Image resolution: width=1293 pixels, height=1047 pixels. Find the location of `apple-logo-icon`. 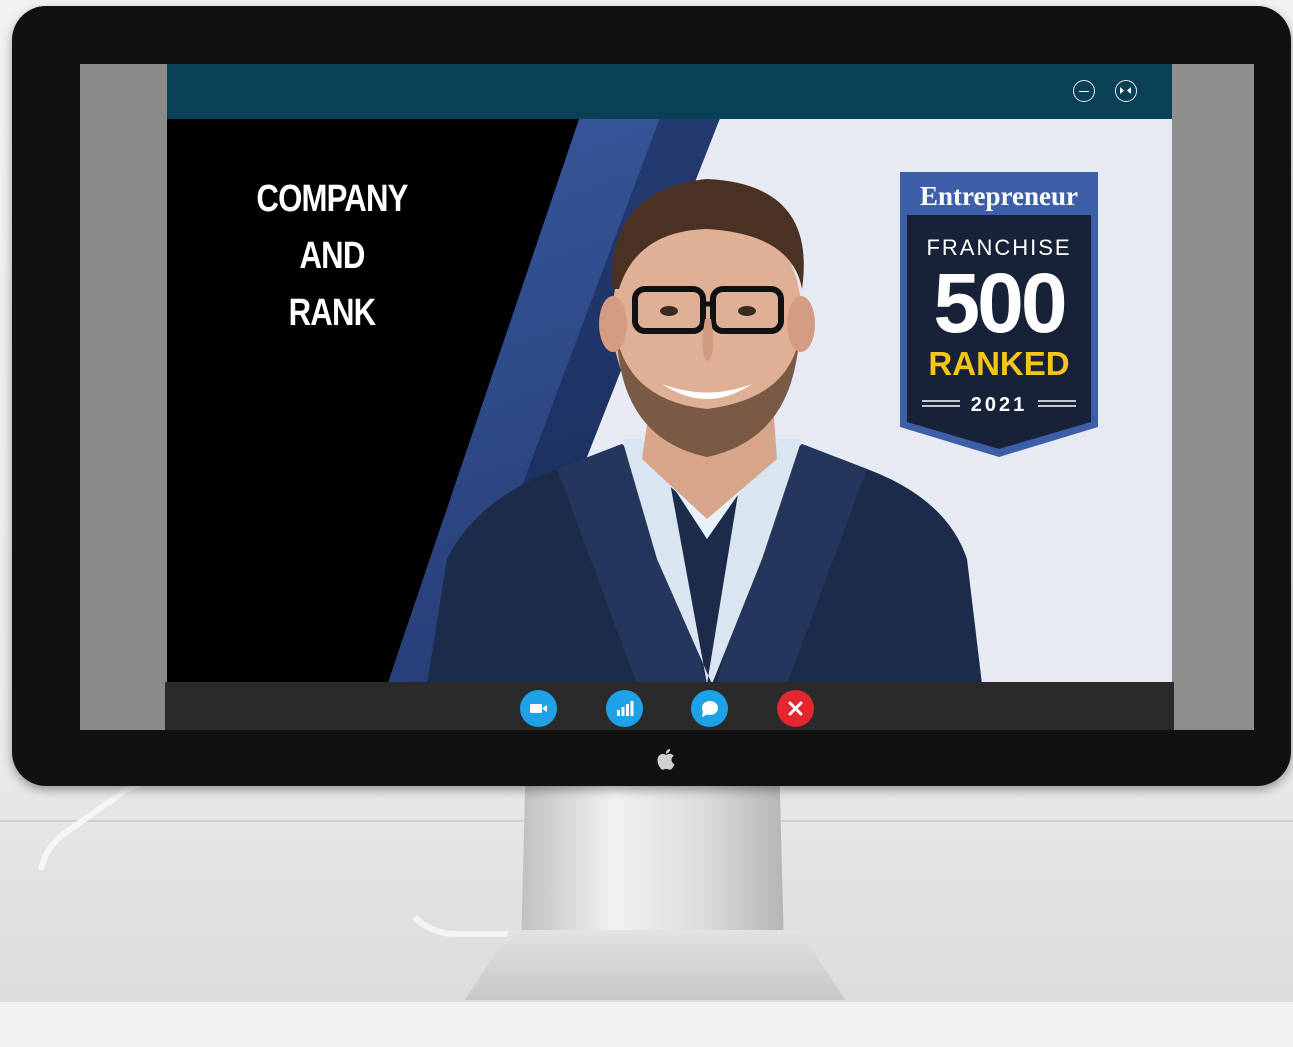

apple-logo-icon is located at coordinates (666, 759).